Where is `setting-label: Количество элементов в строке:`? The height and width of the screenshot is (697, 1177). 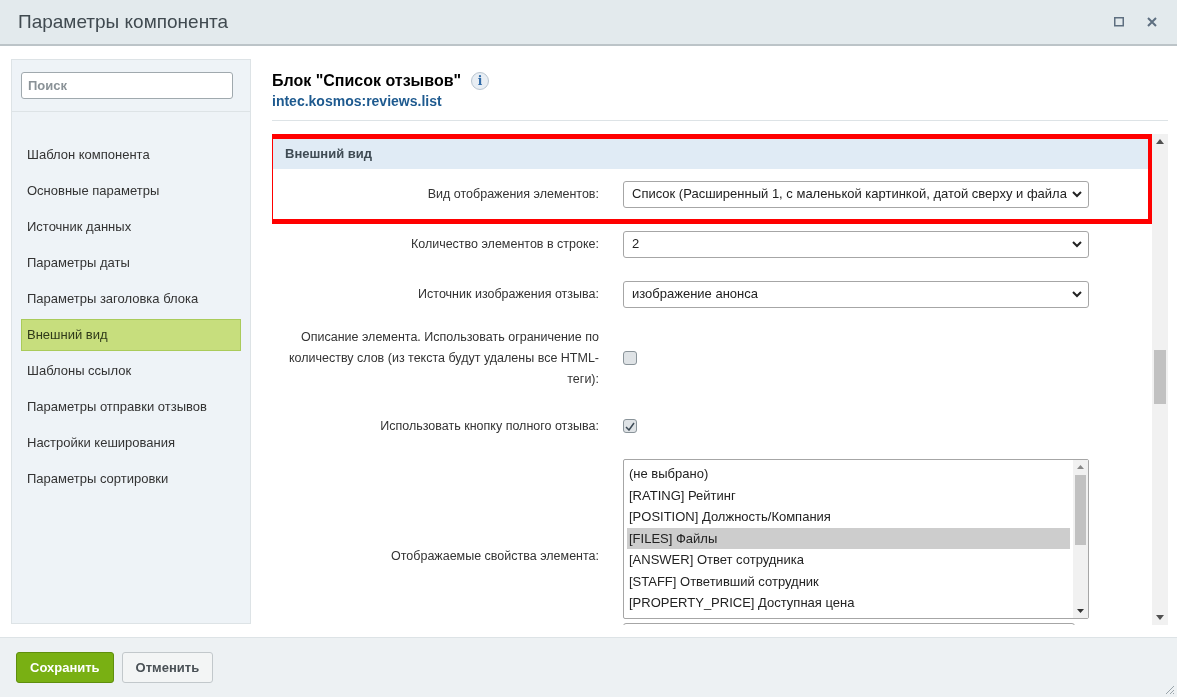 setting-label: Количество элементов в строке: is located at coordinates (504, 244).